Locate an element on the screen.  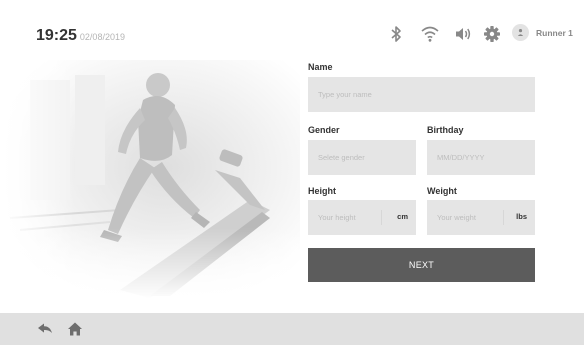
next-button: NEXT is located at coordinates (421, 265).